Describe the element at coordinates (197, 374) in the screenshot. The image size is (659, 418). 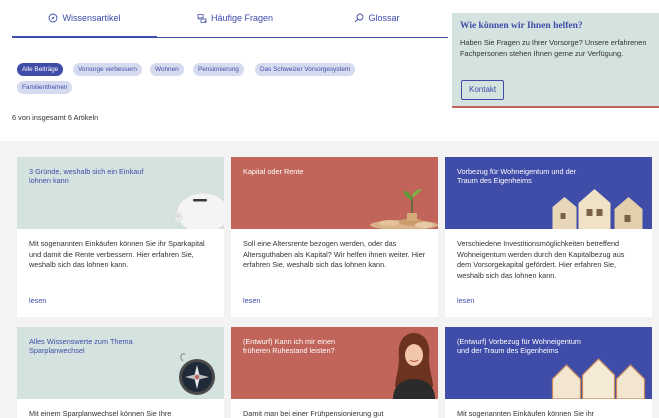
I see `compass-illustration-icon` at that location.